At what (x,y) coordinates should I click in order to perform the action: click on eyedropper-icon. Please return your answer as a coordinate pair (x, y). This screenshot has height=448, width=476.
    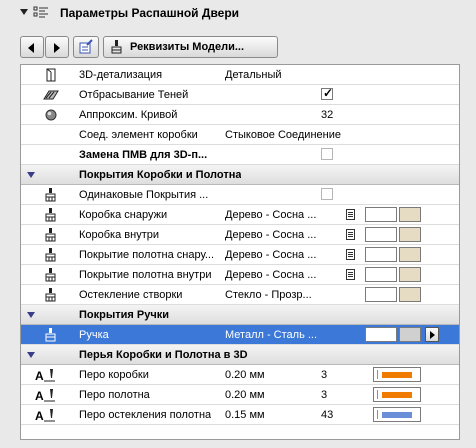
    Looking at the image, I should click on (86, 46).